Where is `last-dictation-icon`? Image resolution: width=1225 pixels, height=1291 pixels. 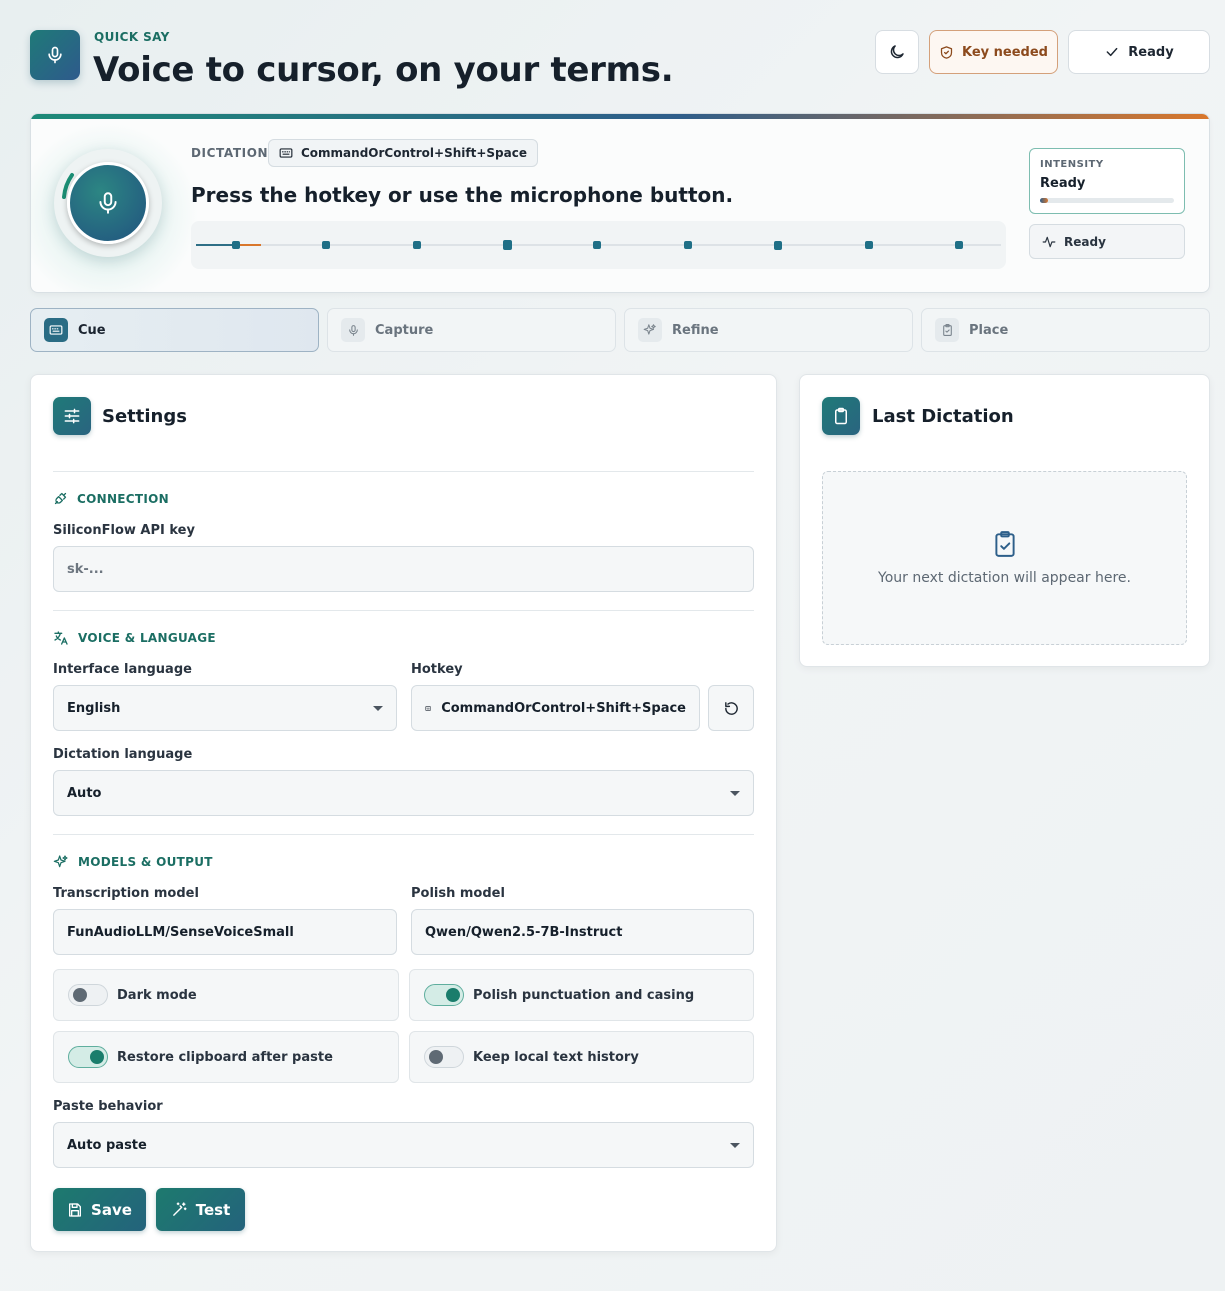
last-dictation-icon is located at coordinates (841, 416).